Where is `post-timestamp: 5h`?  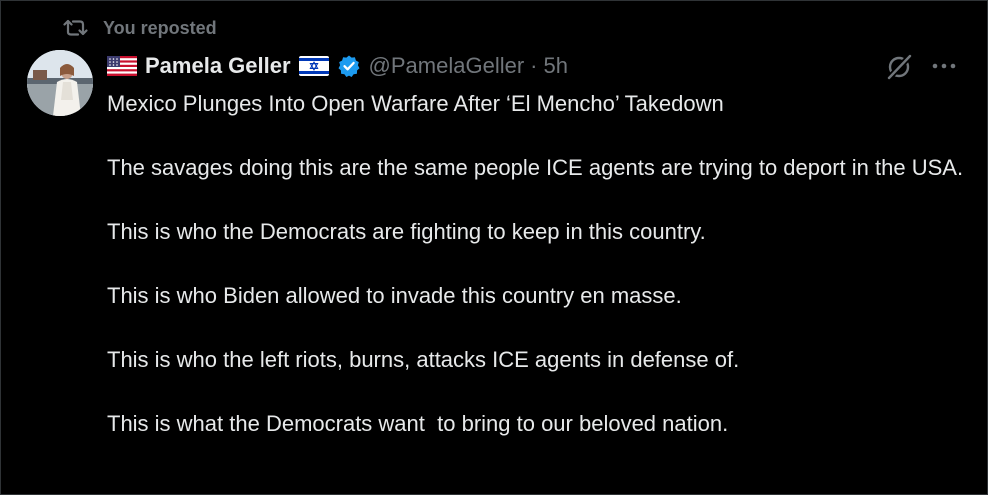 post-timestamp: 5h is located at coordinates (556, 66).